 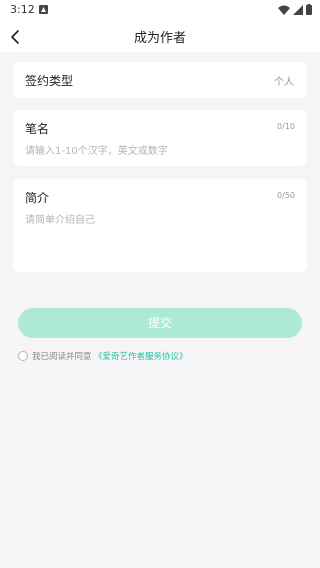 What do you see at coordinates (23, 356) in the screenshot?
I see `agreement-checkbox` at bounding box center [23, 356].